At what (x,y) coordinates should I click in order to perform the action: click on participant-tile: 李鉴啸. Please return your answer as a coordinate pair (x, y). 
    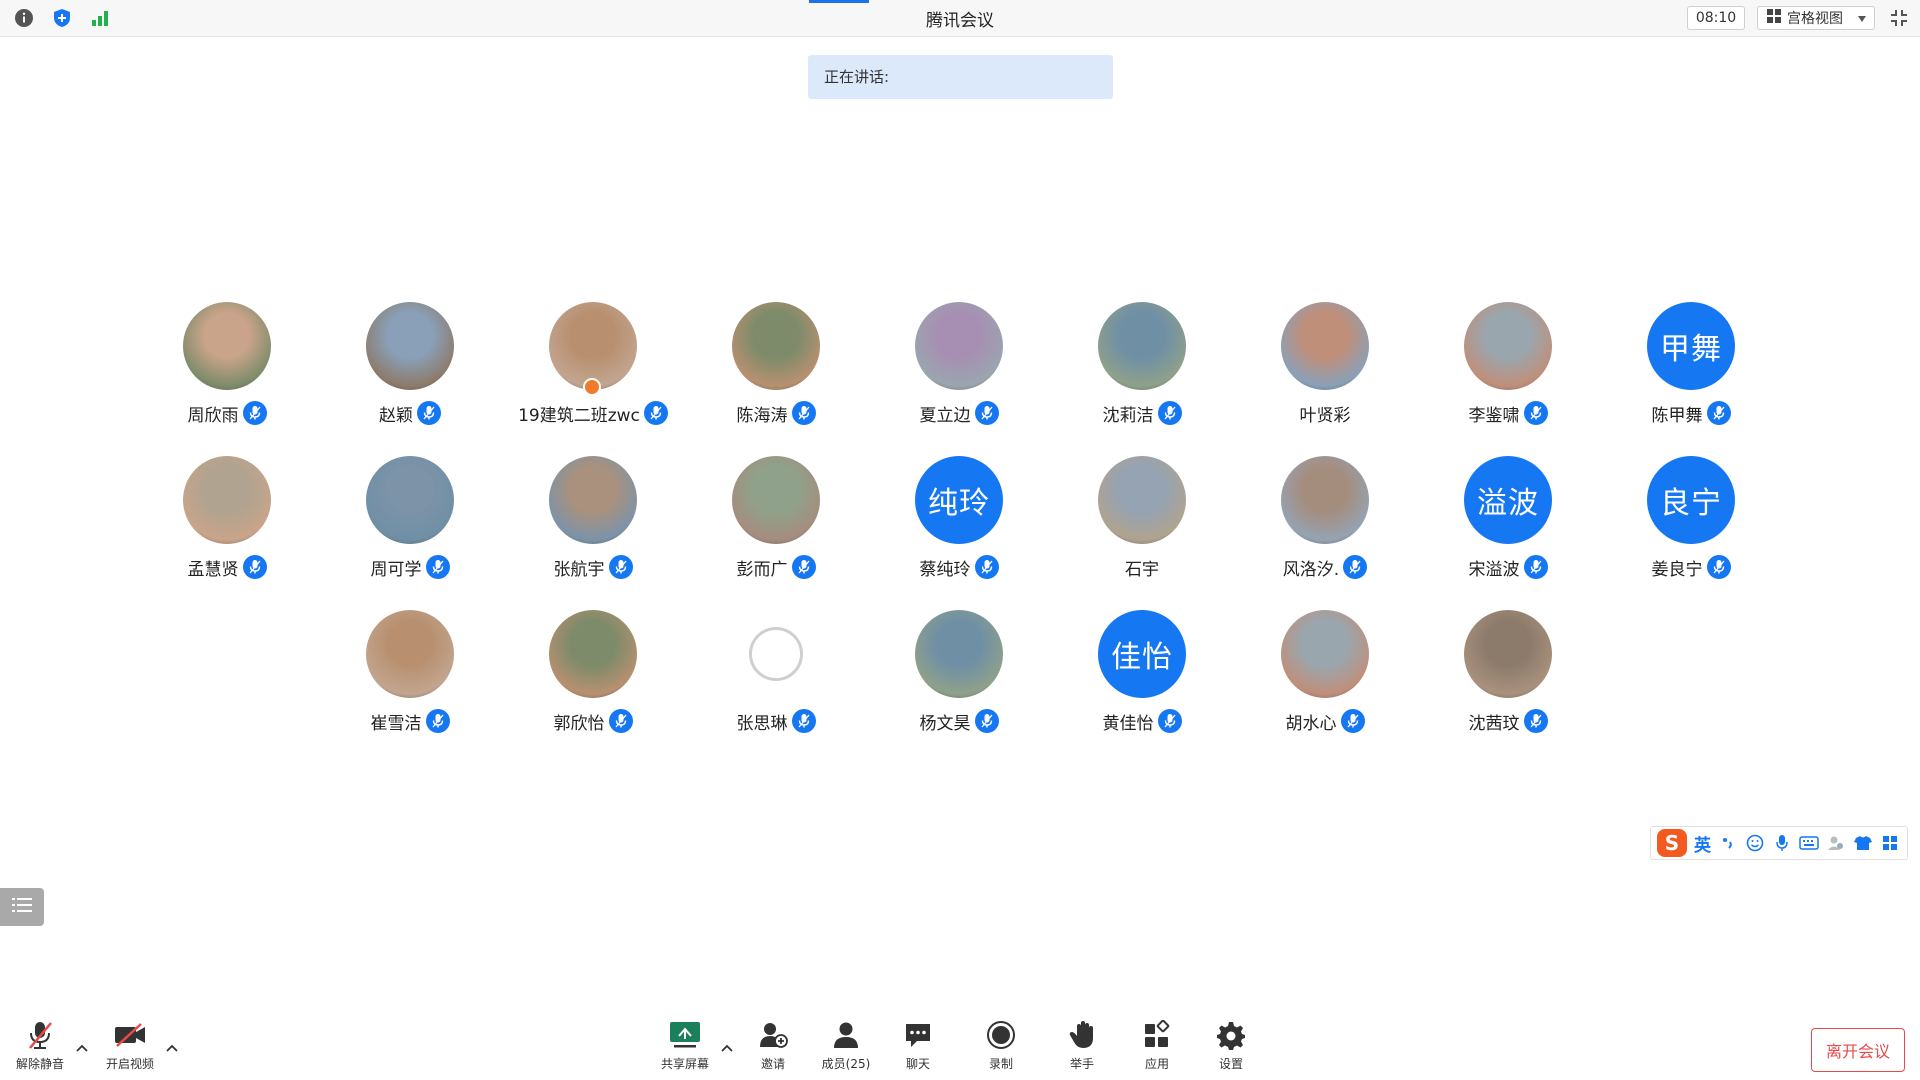
    Looking at the image, I should click on (1508, 372).